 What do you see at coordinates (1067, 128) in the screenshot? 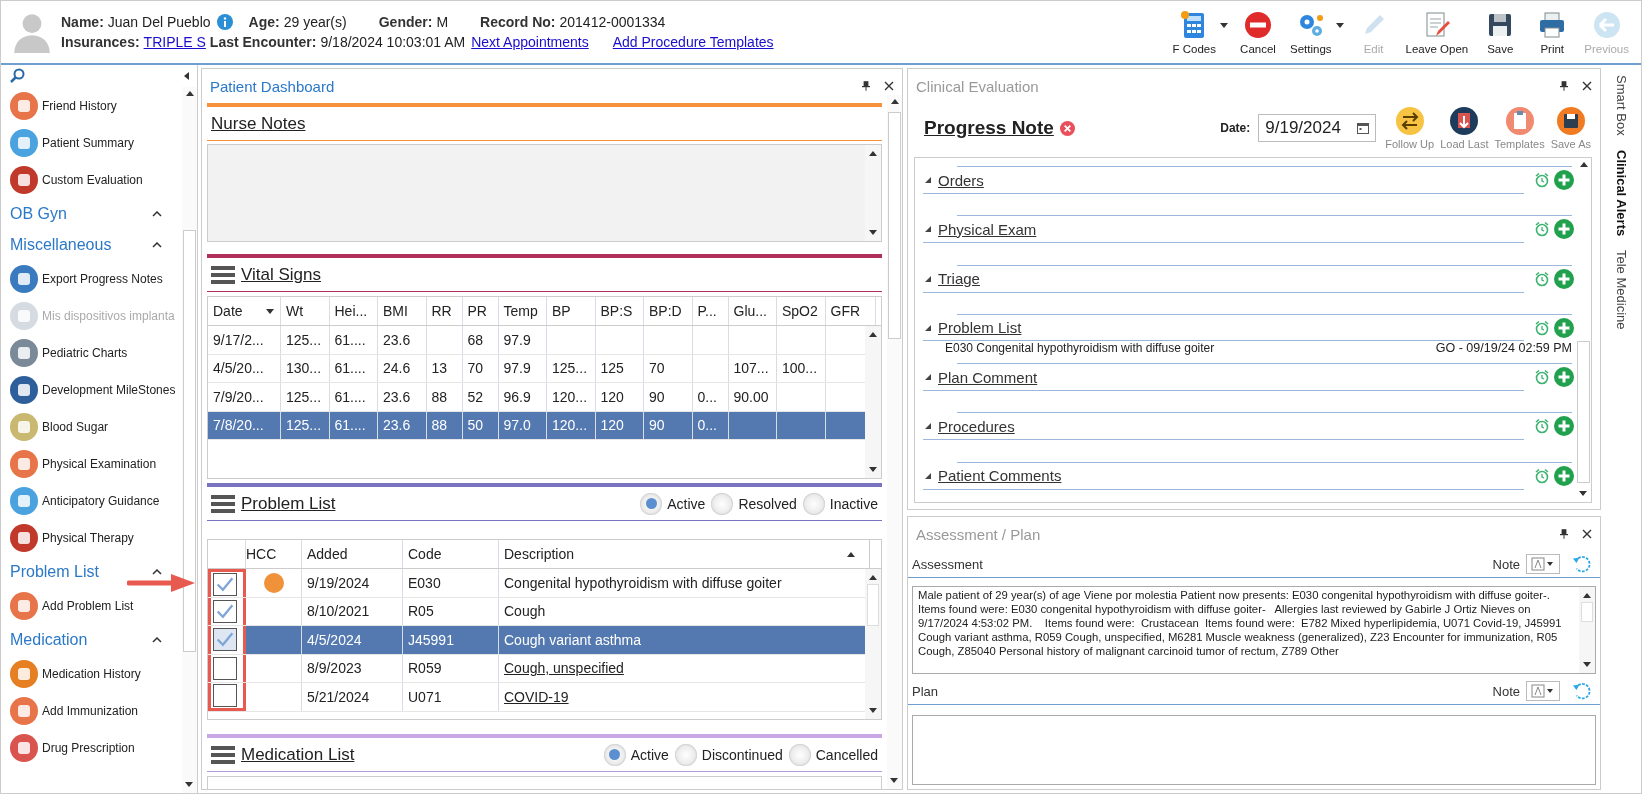
I see `remove-icon` at bounding box center [1067, 128].